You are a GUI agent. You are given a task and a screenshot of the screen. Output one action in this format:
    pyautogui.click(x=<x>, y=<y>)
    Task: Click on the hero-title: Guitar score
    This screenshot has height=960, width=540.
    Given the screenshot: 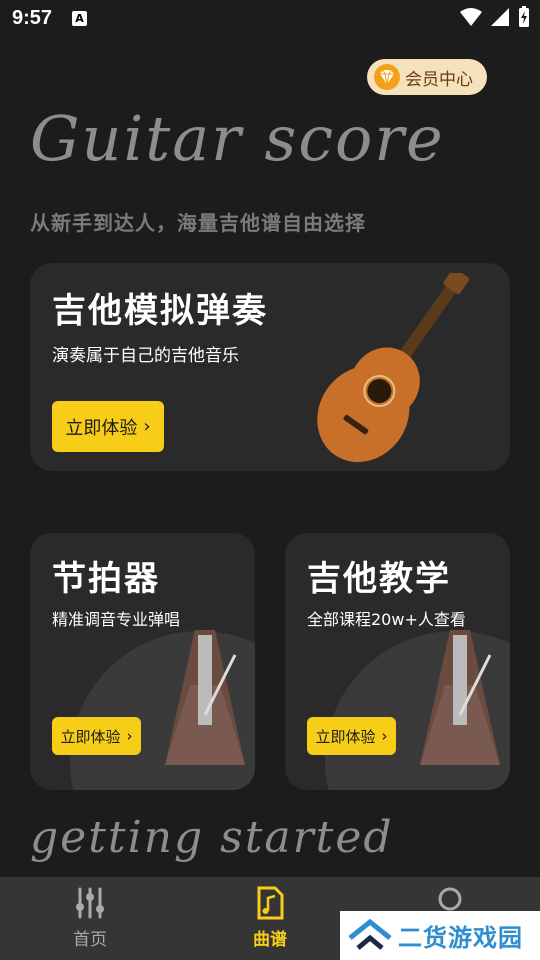 What is the action you would take?
    pyautogui.click(x=237, y=138)
    